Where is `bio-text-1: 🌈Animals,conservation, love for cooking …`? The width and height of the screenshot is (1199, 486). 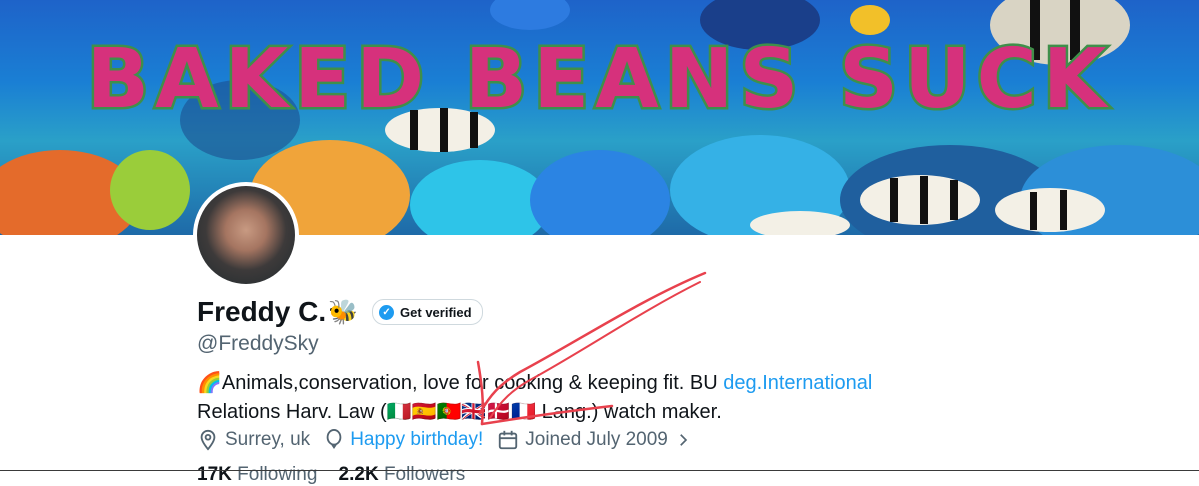
bio-text-1: 🌈Animals,conservation, love for cooking … is located at coordinates (460, 383).